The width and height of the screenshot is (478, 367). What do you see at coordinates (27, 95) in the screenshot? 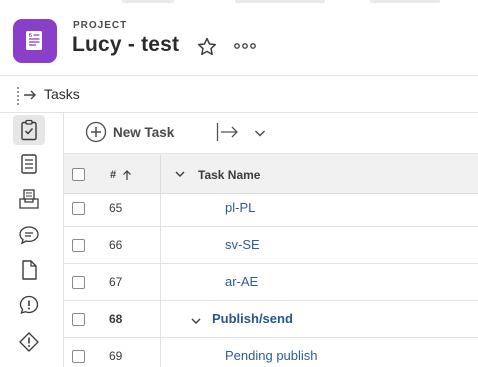
I see `tasks-list-icon` at bounding box center [27, 95].